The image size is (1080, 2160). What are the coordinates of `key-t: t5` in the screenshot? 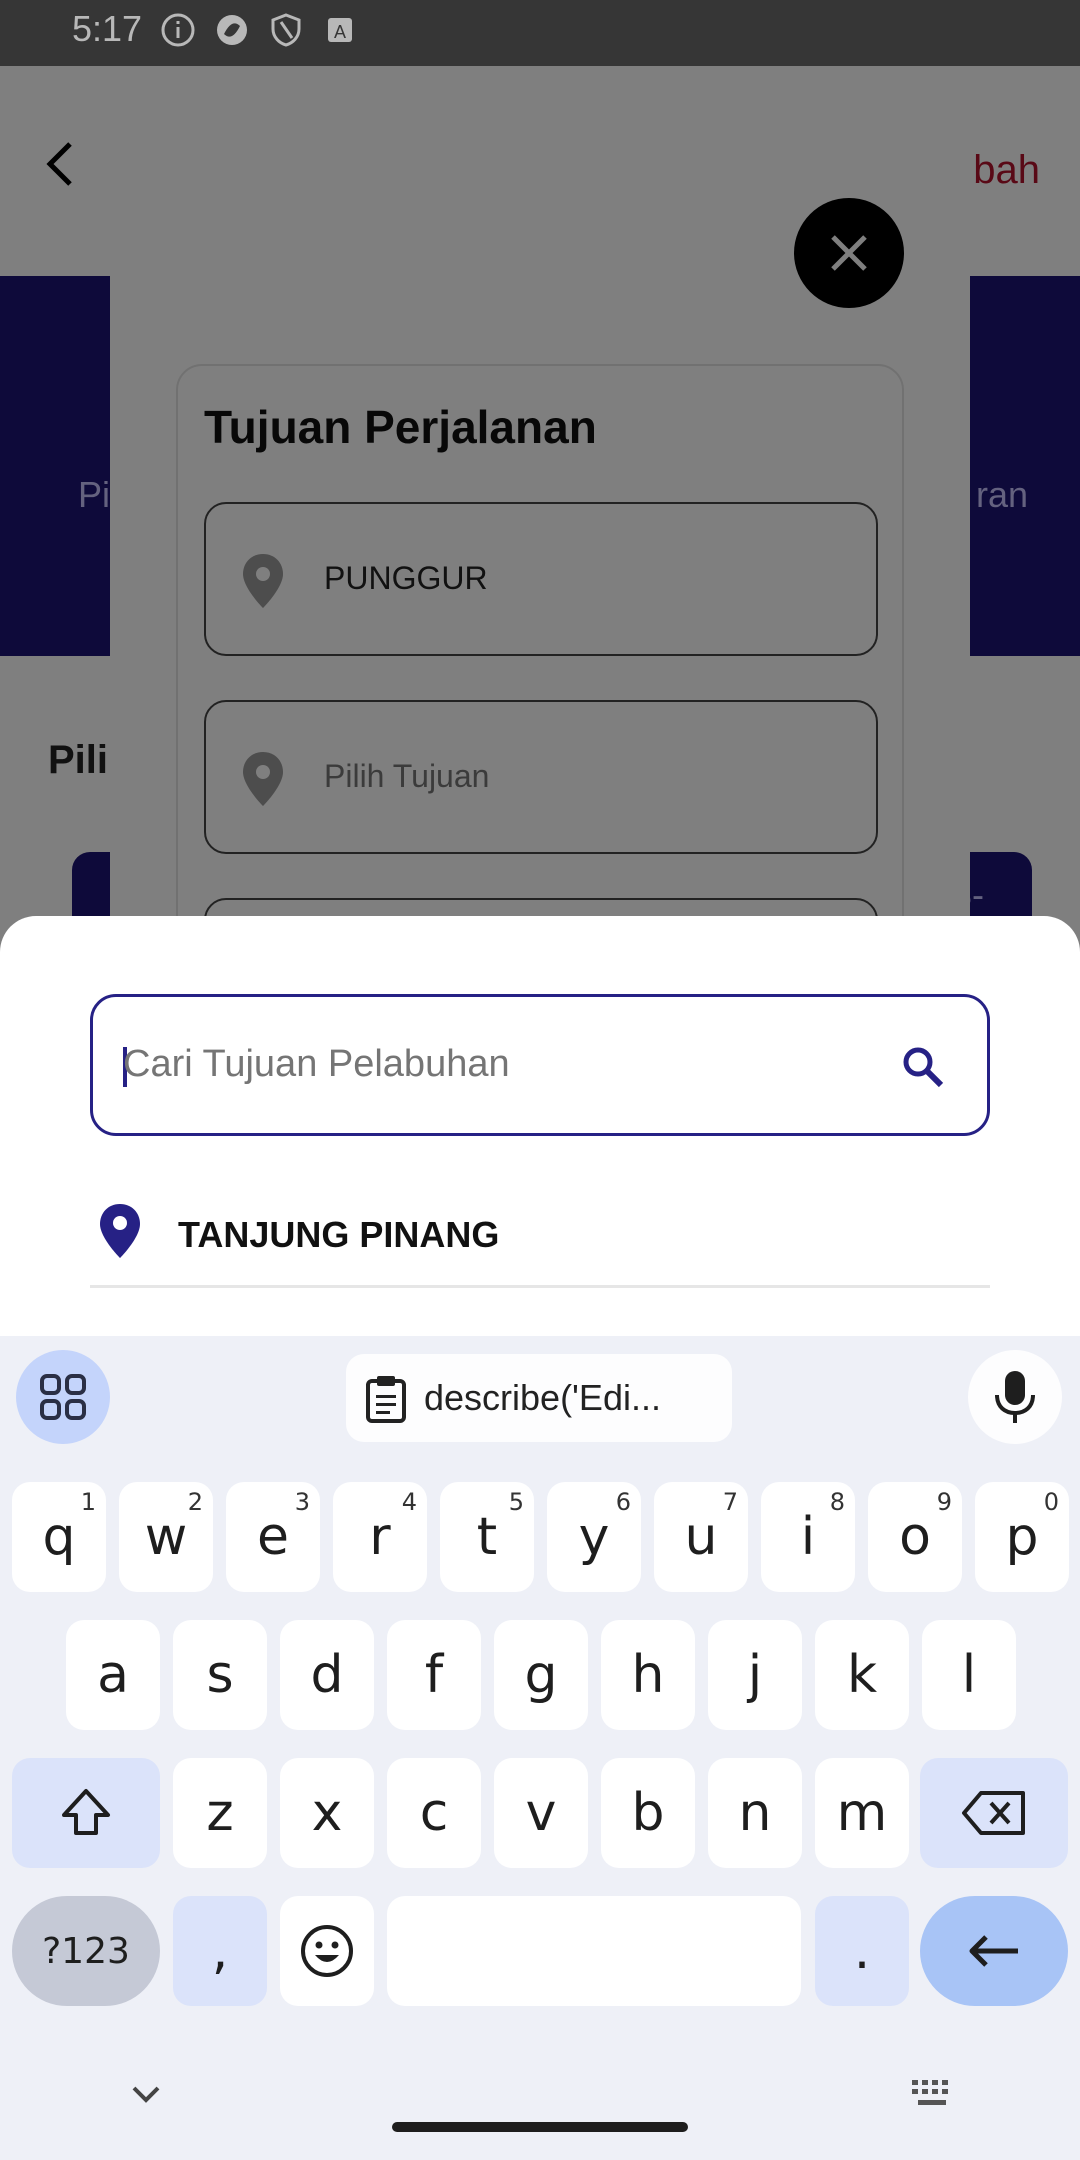 It's located at (487, 1537).